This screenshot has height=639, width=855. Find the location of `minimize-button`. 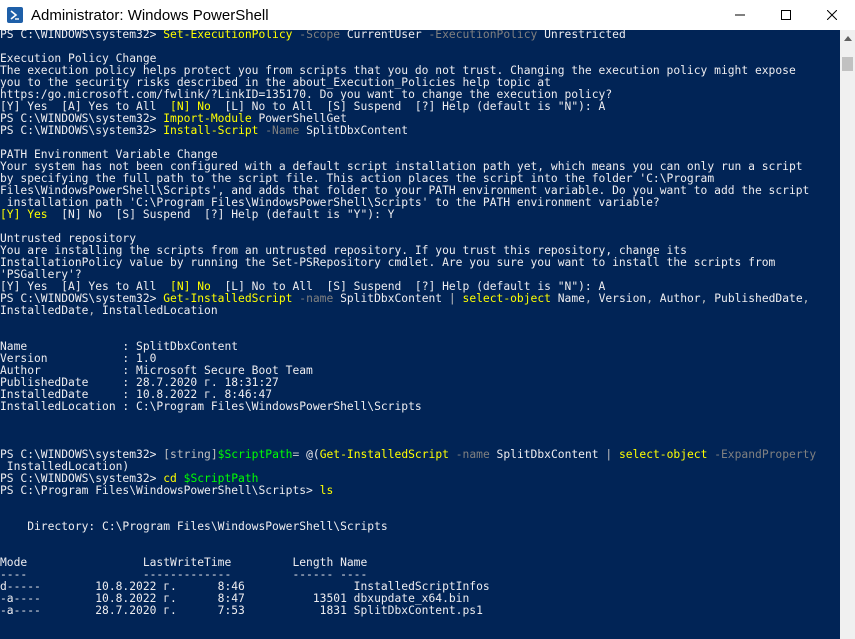

minimize-button is located at coordinates (740, 15).